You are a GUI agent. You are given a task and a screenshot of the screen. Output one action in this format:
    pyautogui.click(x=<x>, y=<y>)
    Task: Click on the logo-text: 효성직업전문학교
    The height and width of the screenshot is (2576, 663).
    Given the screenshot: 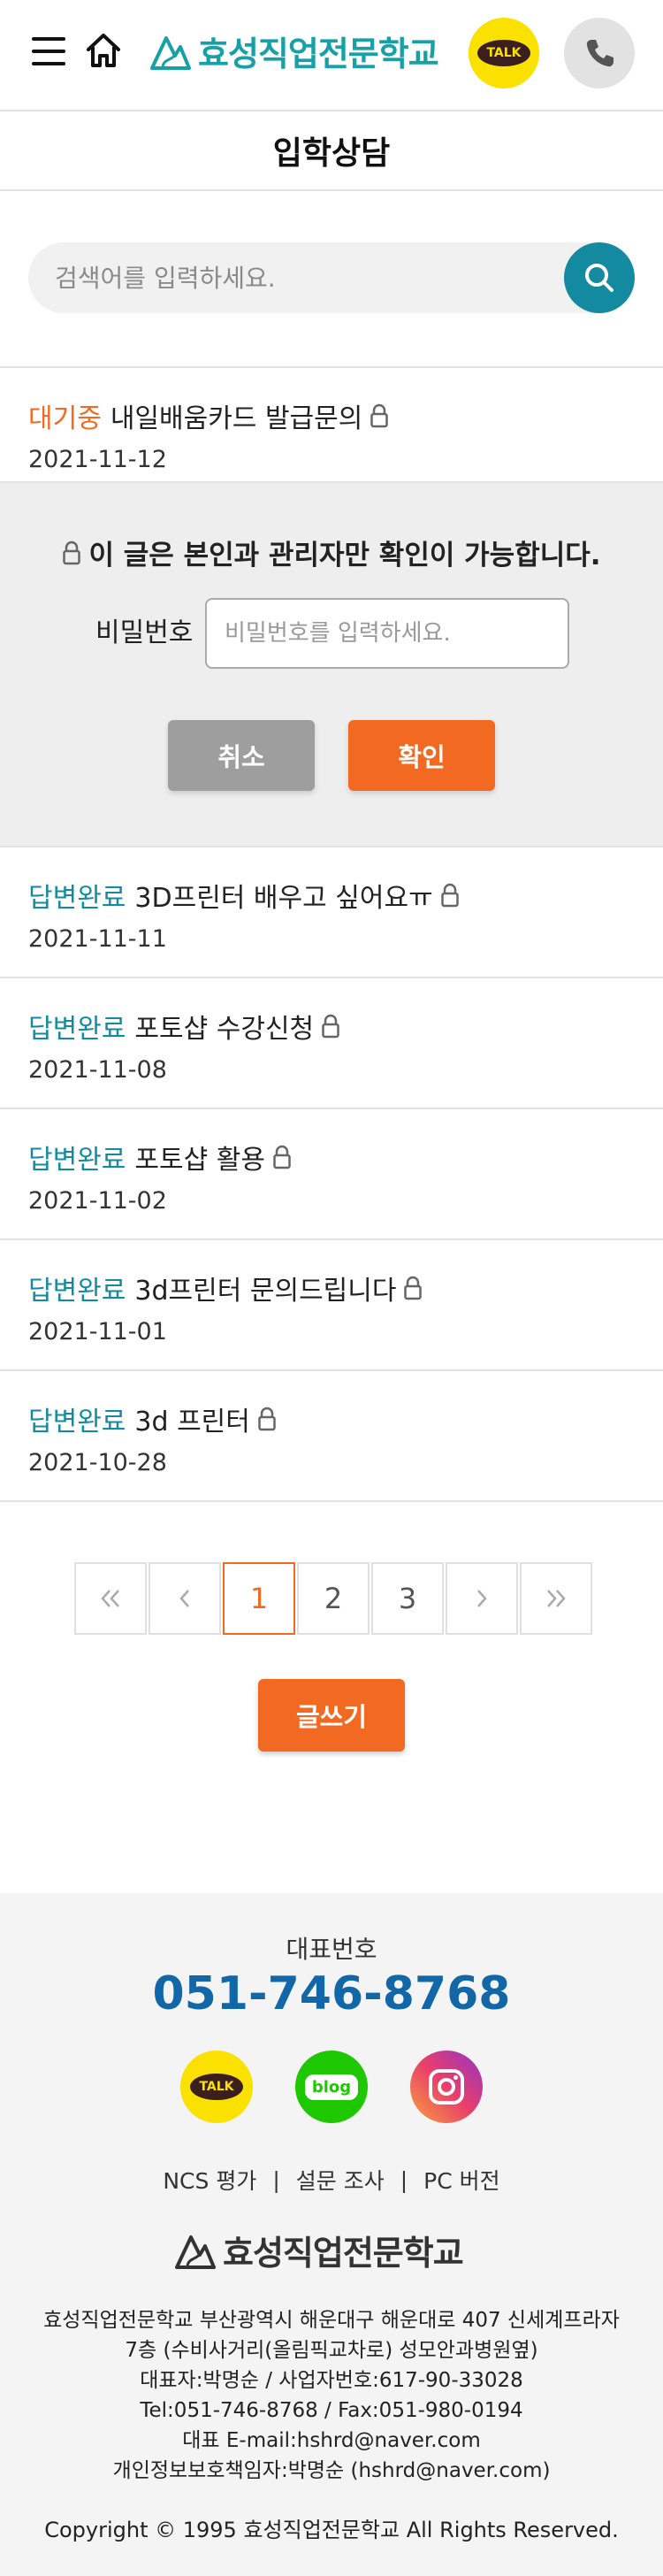 What is the action you would take?
    pyautogui.click(x=318, y=53)
    